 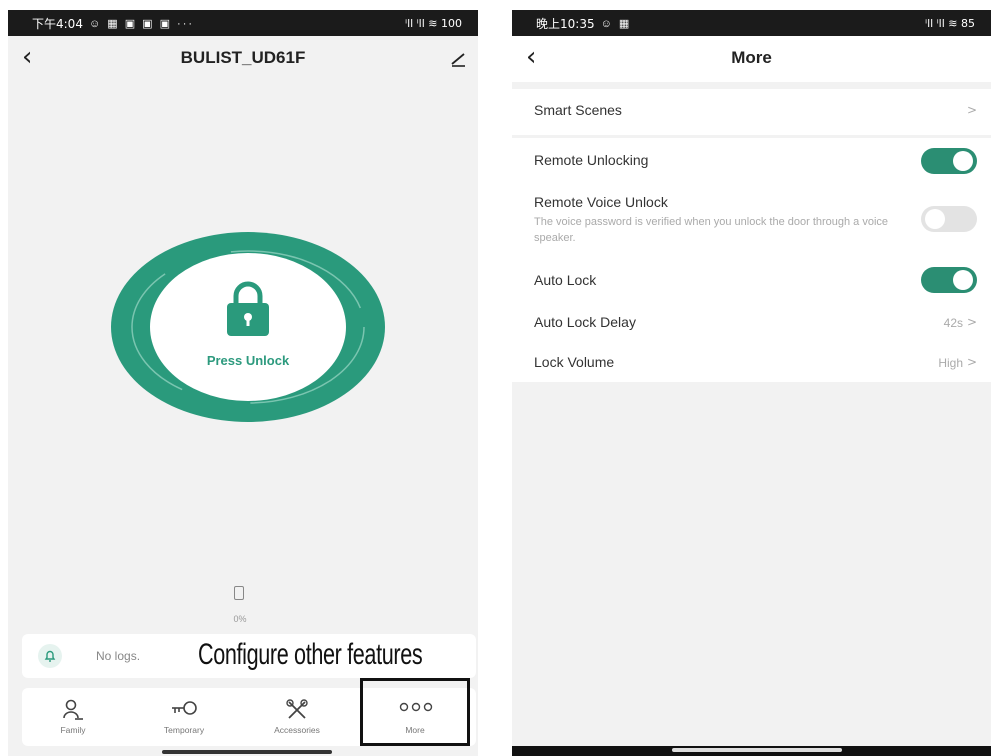 I want to click on battery-percentage: 0%, so click(x=240, y=619).